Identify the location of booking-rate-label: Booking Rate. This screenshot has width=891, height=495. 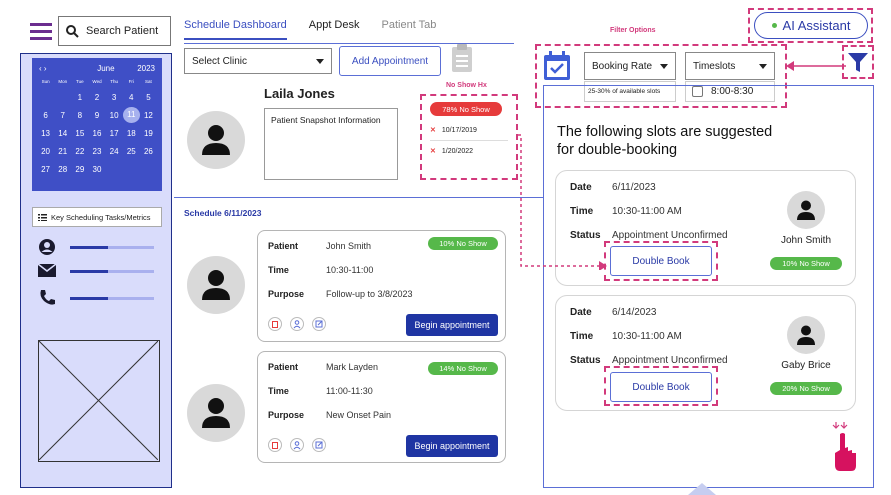
(622, 66).